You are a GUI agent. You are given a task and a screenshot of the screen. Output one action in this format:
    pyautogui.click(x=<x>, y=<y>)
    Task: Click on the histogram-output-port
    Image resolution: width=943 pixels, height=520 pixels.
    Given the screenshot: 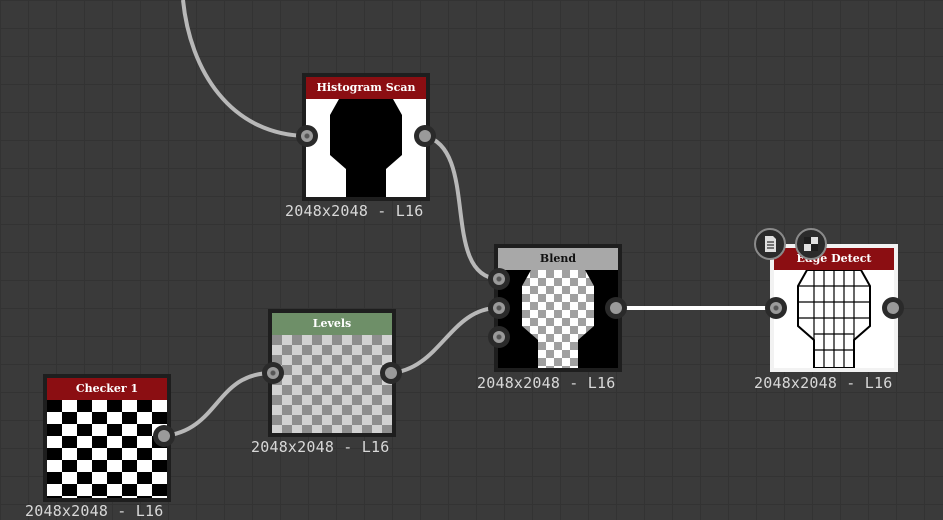 What is the action you would take?
    pyautogui.click(x=425, y=136)
    